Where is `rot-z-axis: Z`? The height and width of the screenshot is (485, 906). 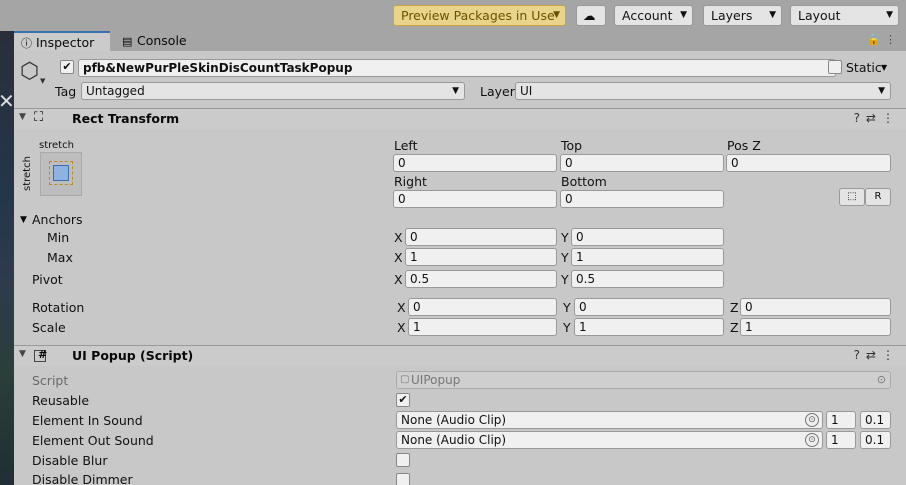 rot-z-axis: Z is located at coordinates (734, 307).